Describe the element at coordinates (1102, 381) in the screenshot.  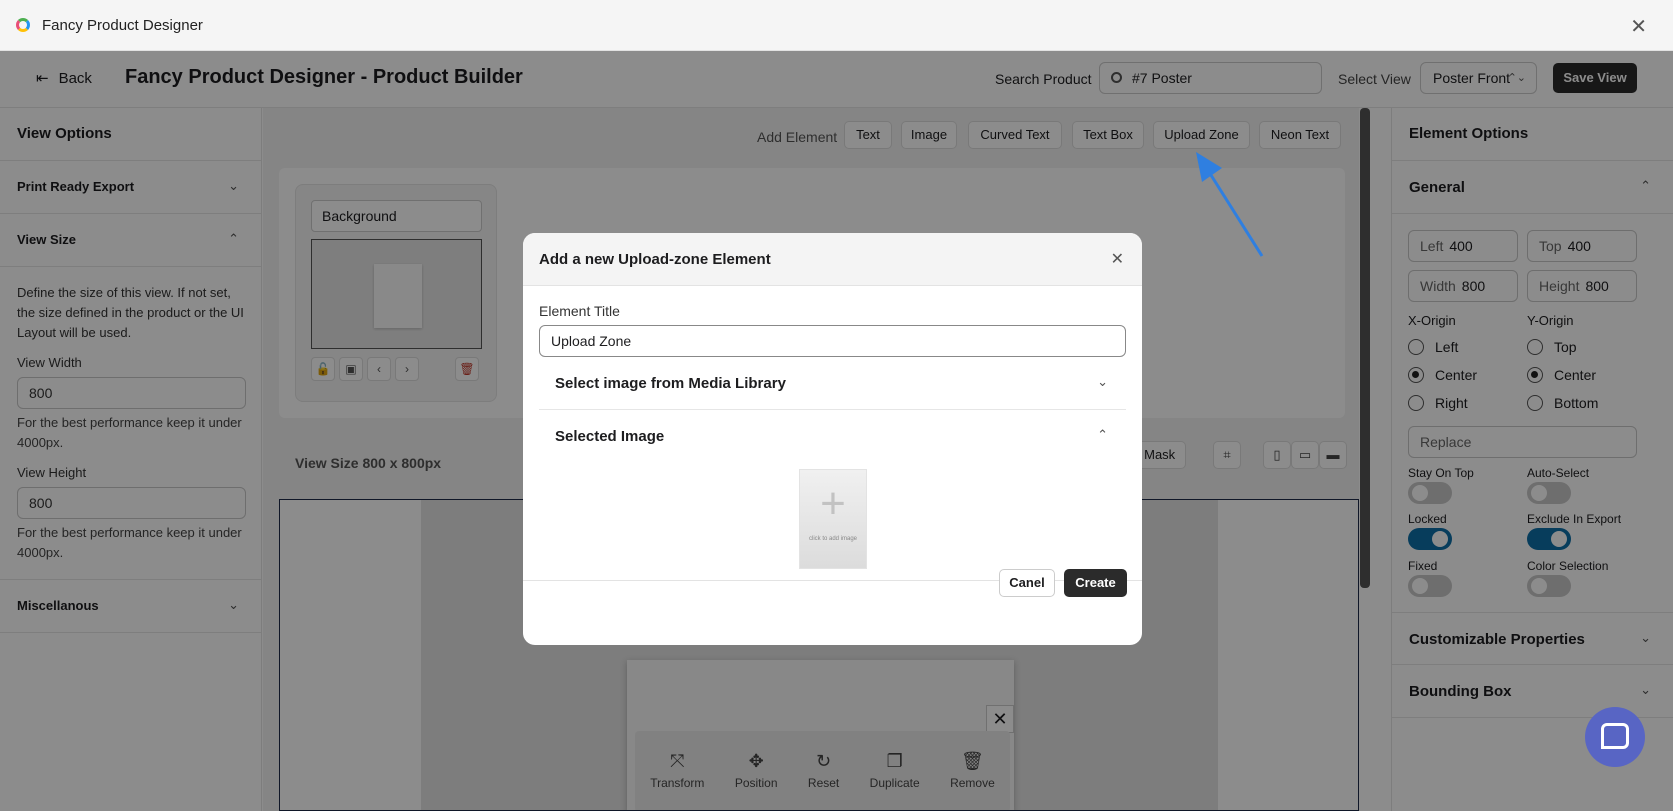
I see `chevron-down-icon: ⌄` at that location.